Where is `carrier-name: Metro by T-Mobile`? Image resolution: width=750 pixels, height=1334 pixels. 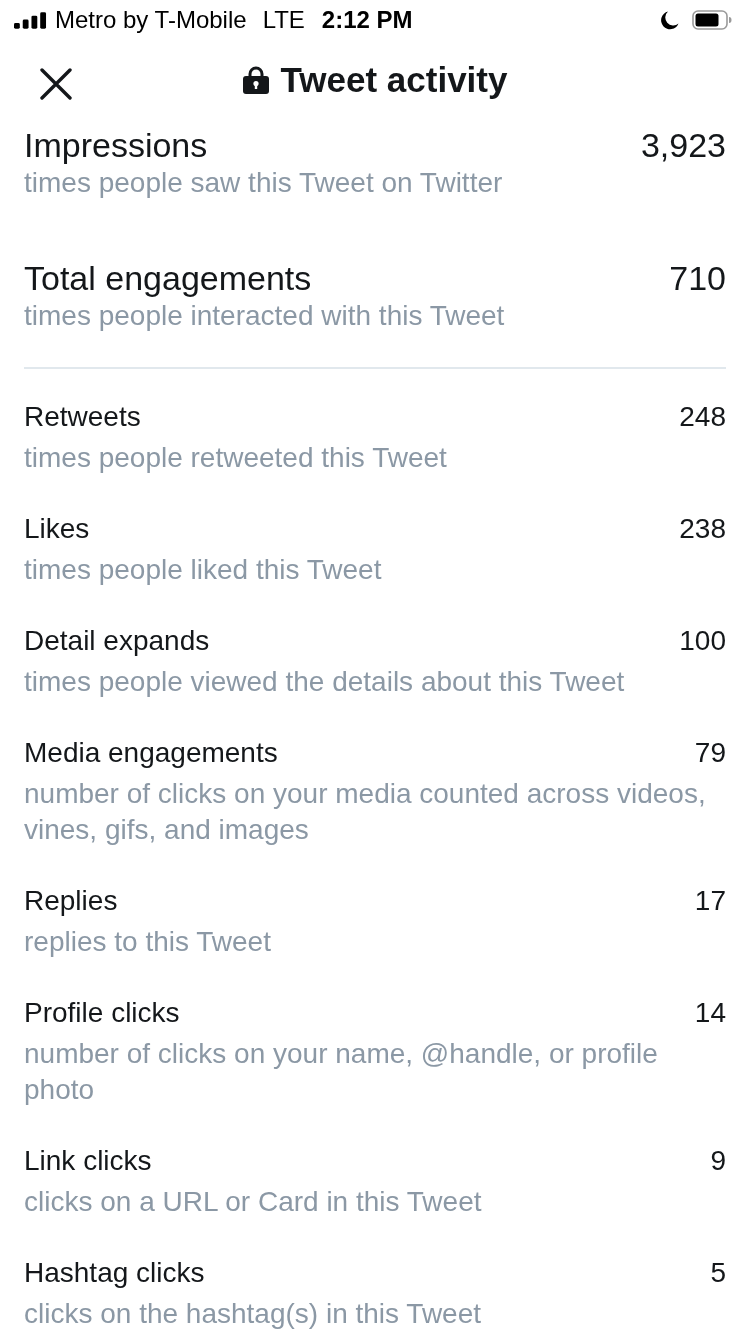 carrier-name: Metro by T-Mobile is located at coordinates (151, 20).